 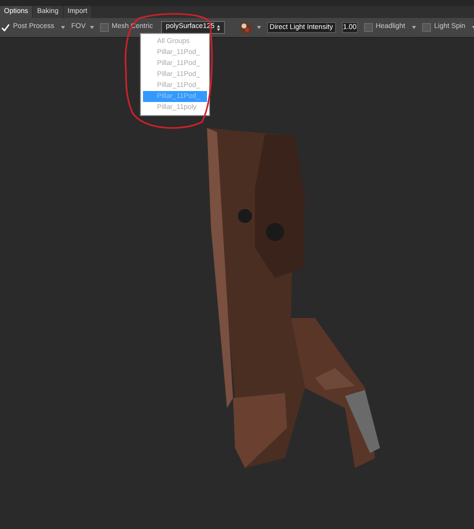 I want to click on updown-icon, so click(x=218, y=27).